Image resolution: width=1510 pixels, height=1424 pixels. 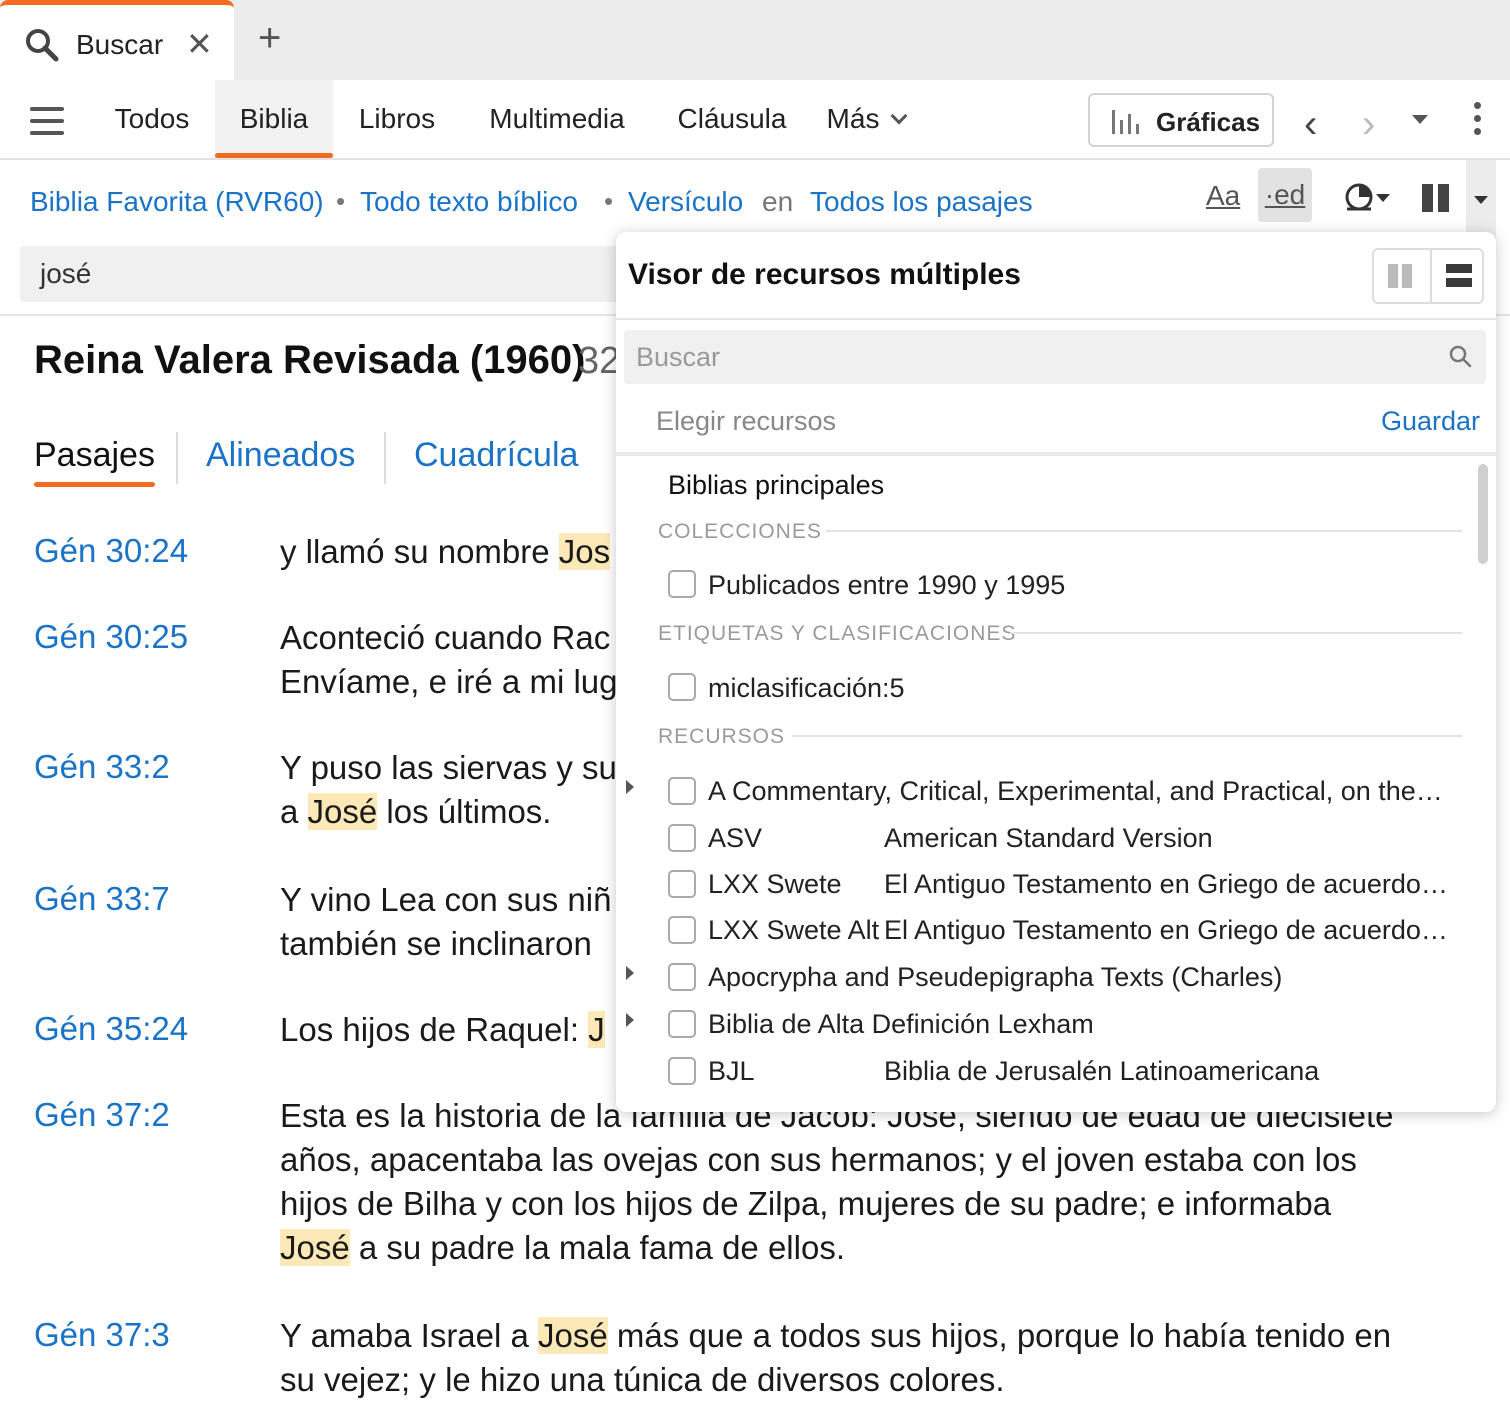 What do you see at coordinates (1483, 514) in the screenshot?
I see `scrollbar` at bounding box center [1483, 514].